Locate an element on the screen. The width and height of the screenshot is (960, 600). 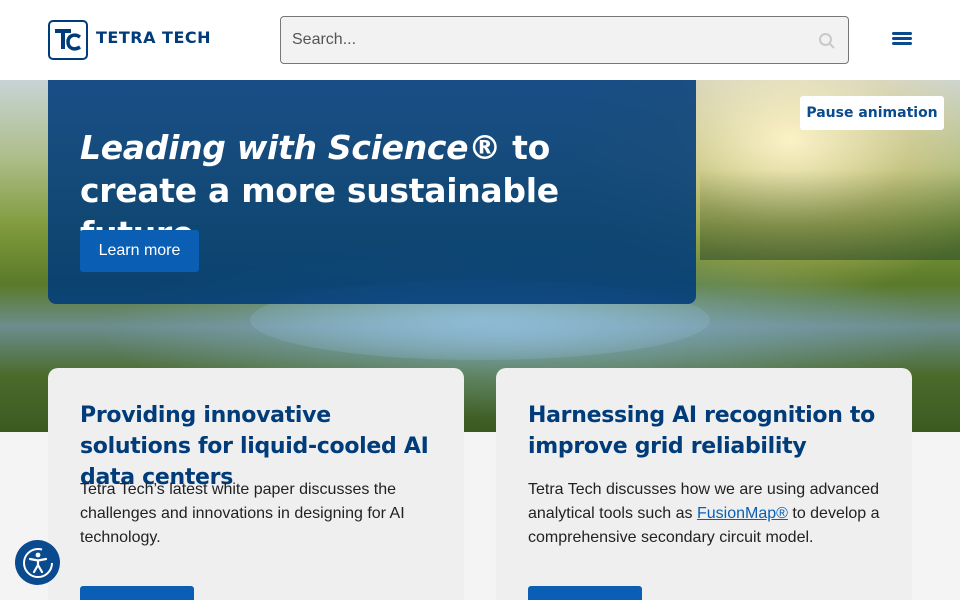
search-box is located at coordinates (564, 40).